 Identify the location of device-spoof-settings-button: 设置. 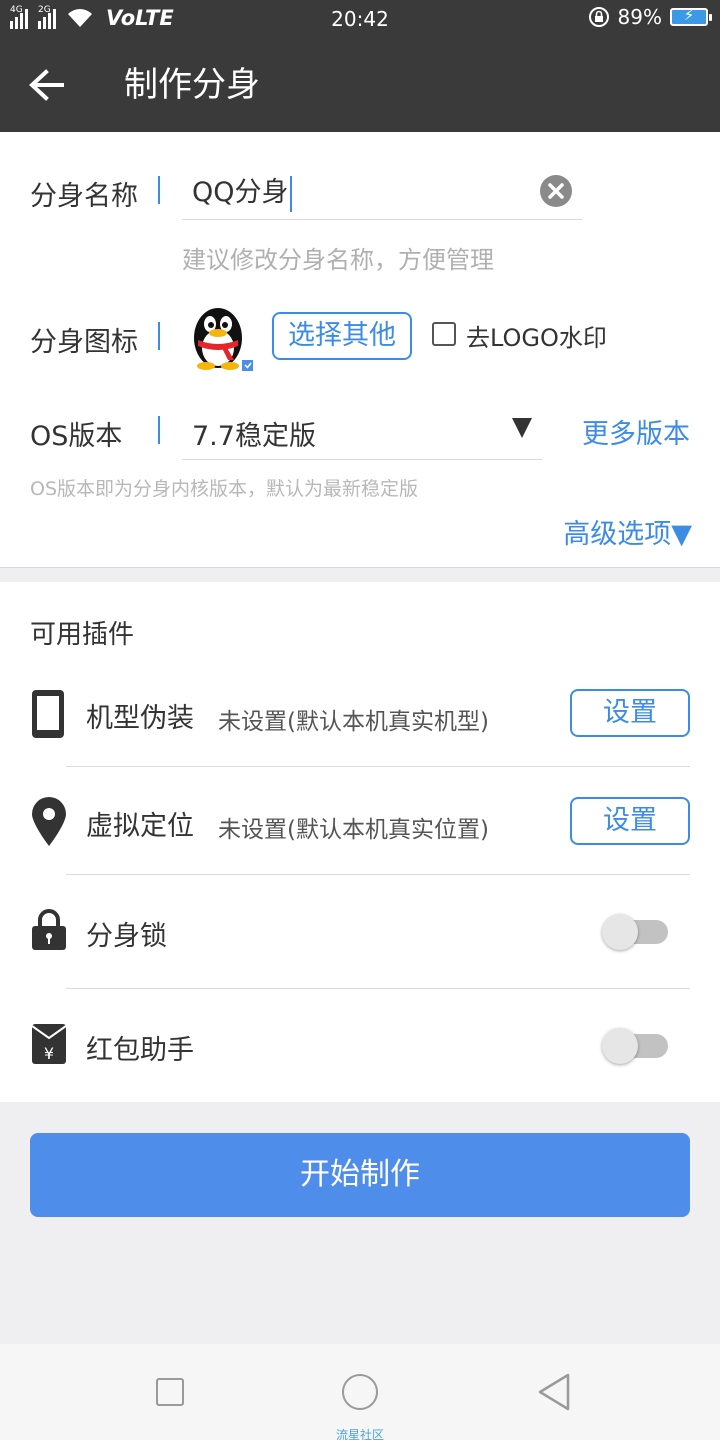
(630, 713).